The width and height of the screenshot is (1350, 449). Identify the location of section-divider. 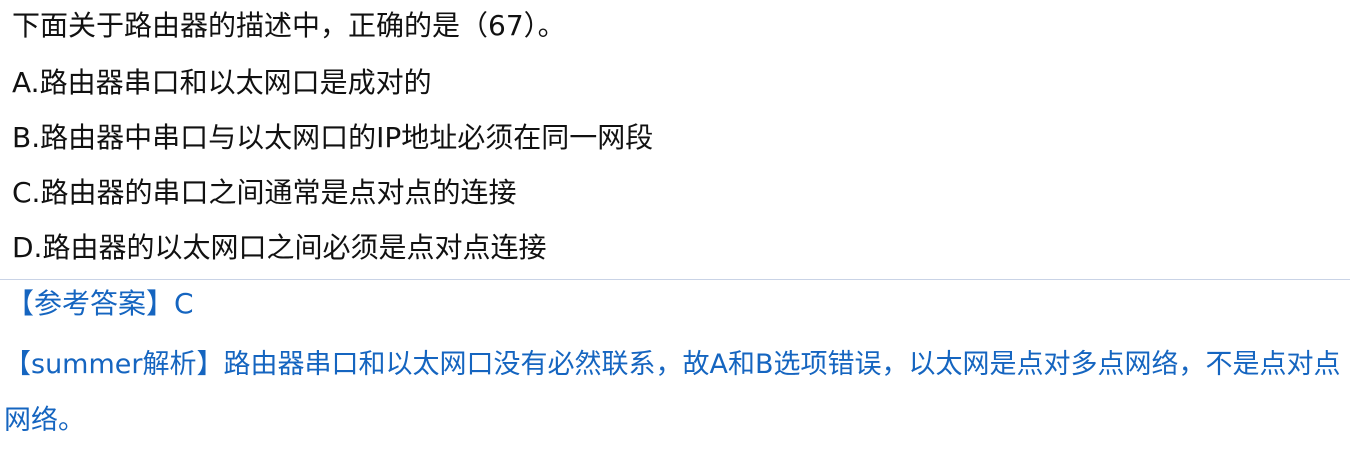
(675, 279).